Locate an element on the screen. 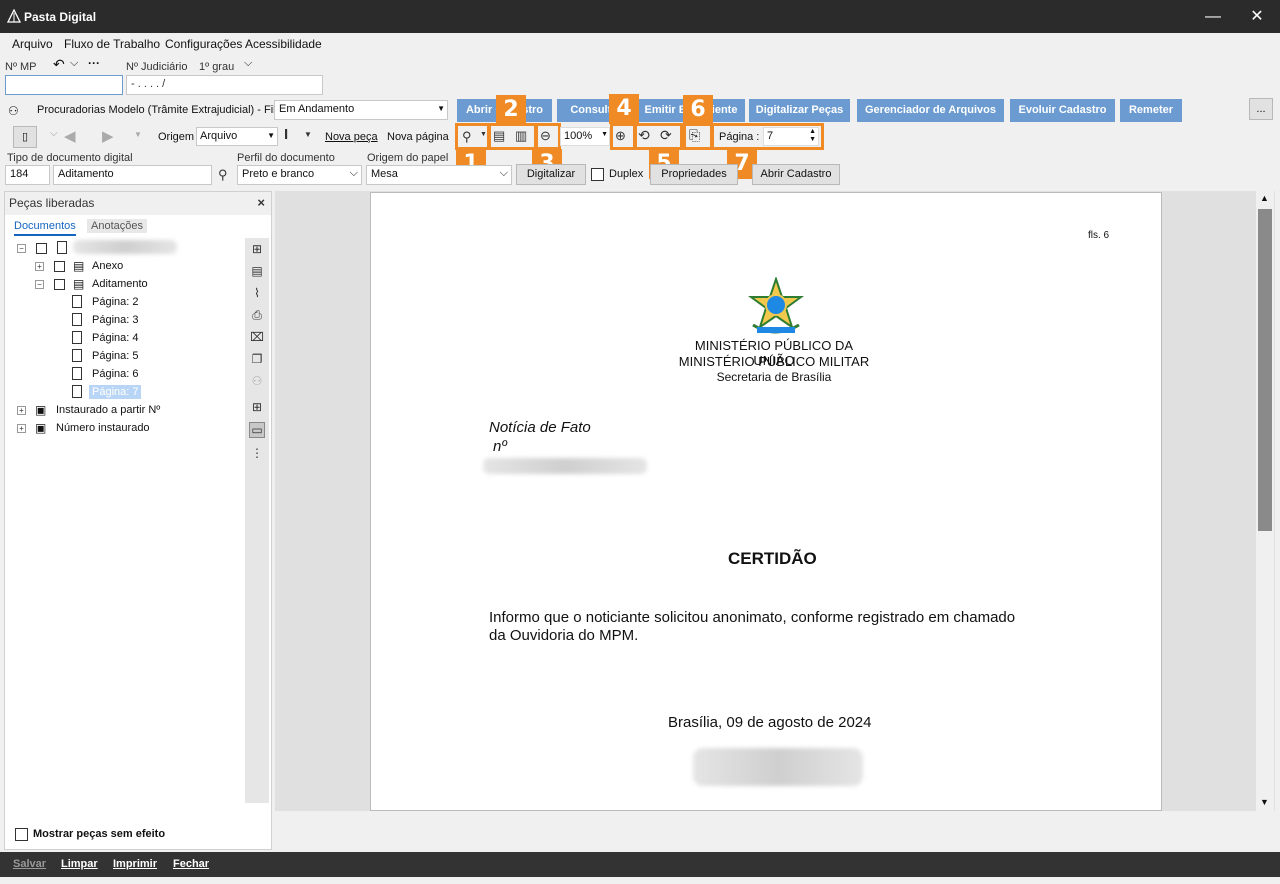  fila-dropdown-icon: ▼ is located at coordinates (441, 108).